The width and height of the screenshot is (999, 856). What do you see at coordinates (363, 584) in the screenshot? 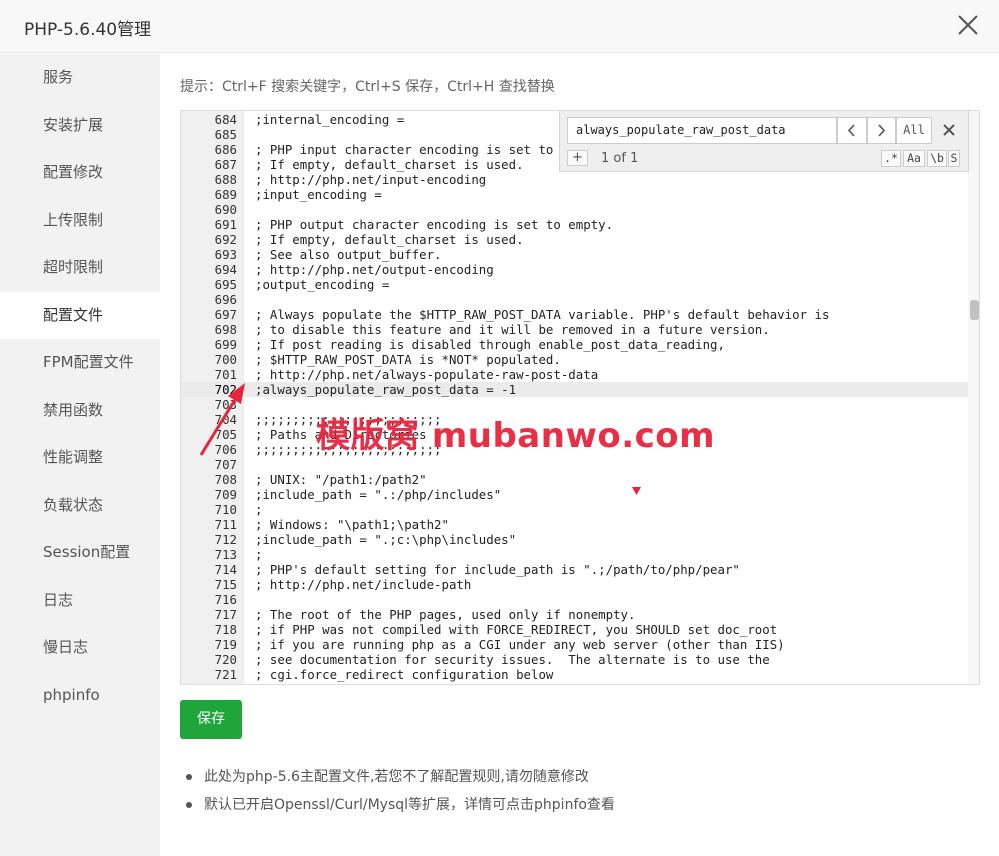
I see `line-code: ; http://php.net/include-path` at bounding box center [363, 584].